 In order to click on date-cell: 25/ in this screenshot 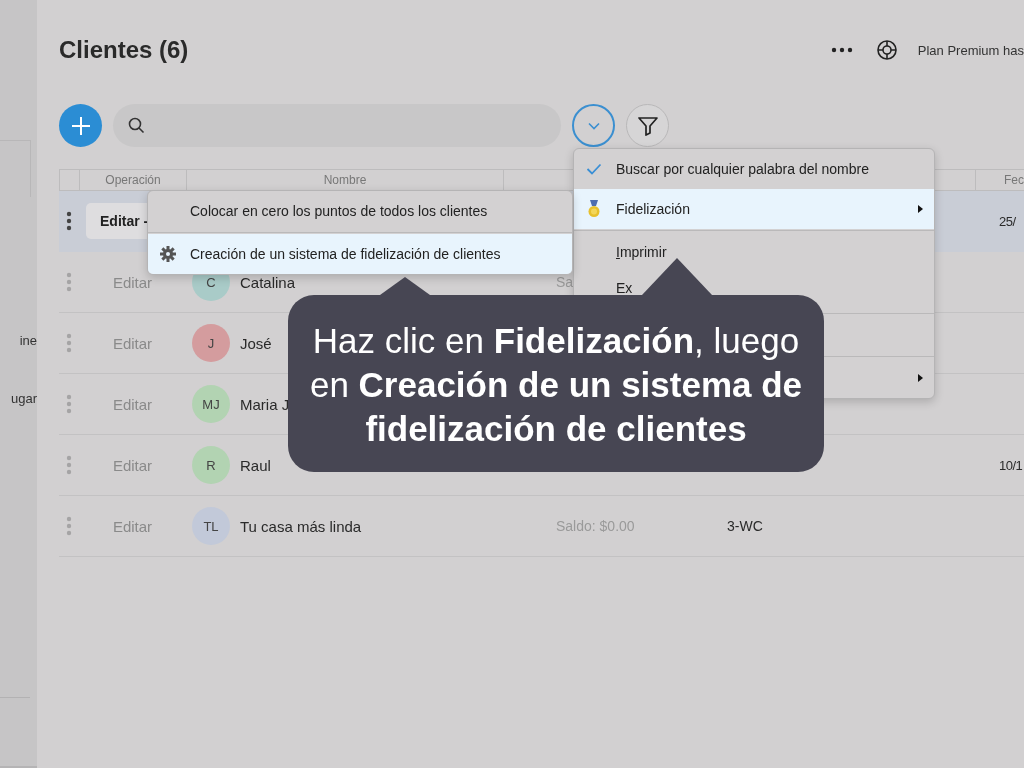, I will do `click(1007, 221)`.